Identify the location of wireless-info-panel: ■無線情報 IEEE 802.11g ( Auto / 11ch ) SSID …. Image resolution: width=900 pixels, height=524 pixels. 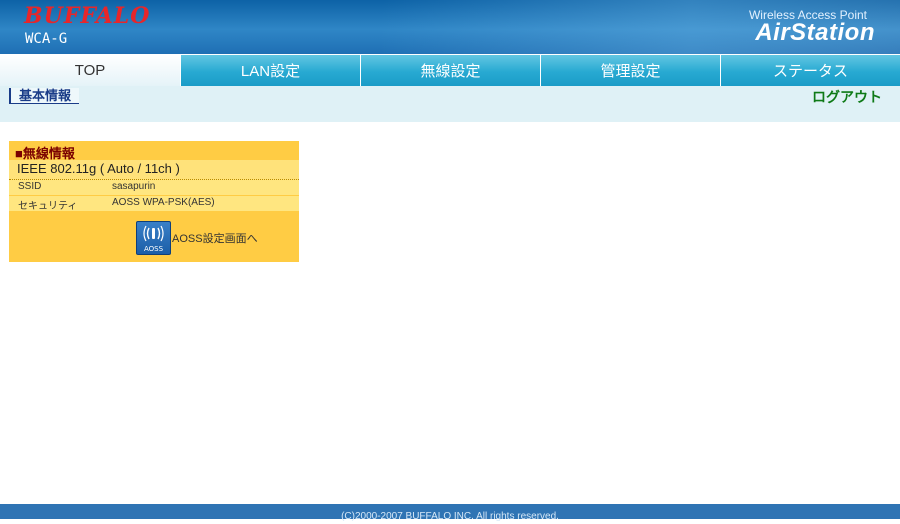
(154, 201).